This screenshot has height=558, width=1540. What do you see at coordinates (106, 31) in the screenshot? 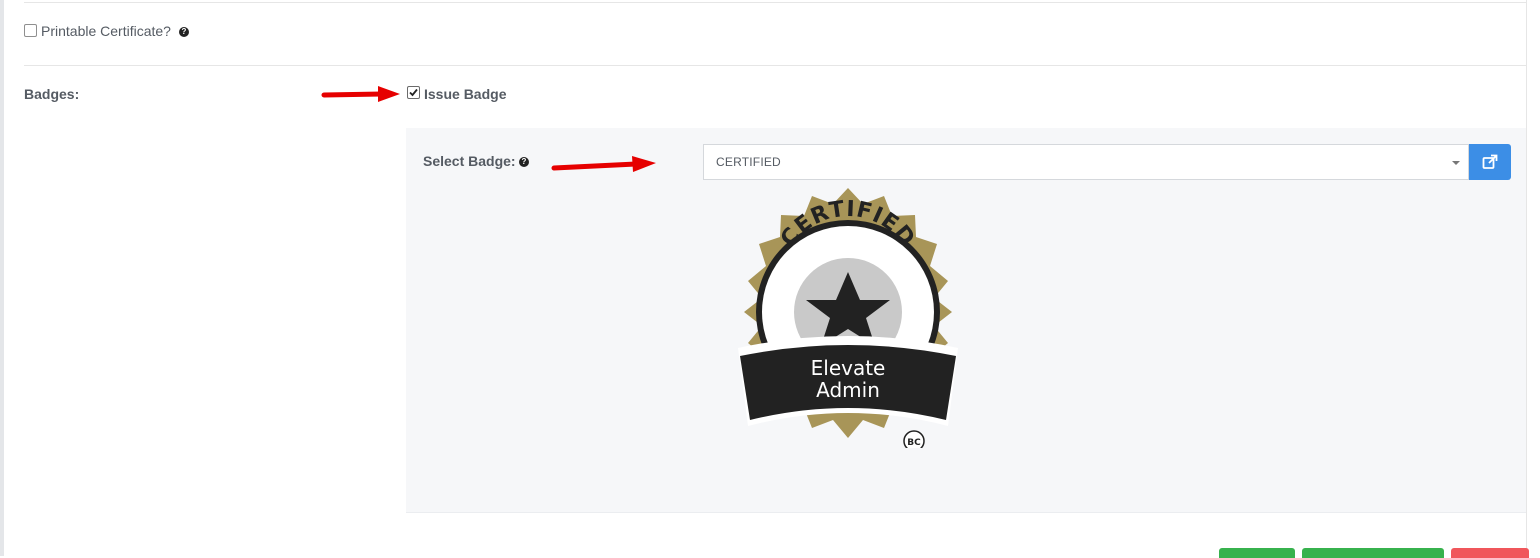
I see `printable-certificate-label: Printable Certificate?` at bounding box center [106, 31].